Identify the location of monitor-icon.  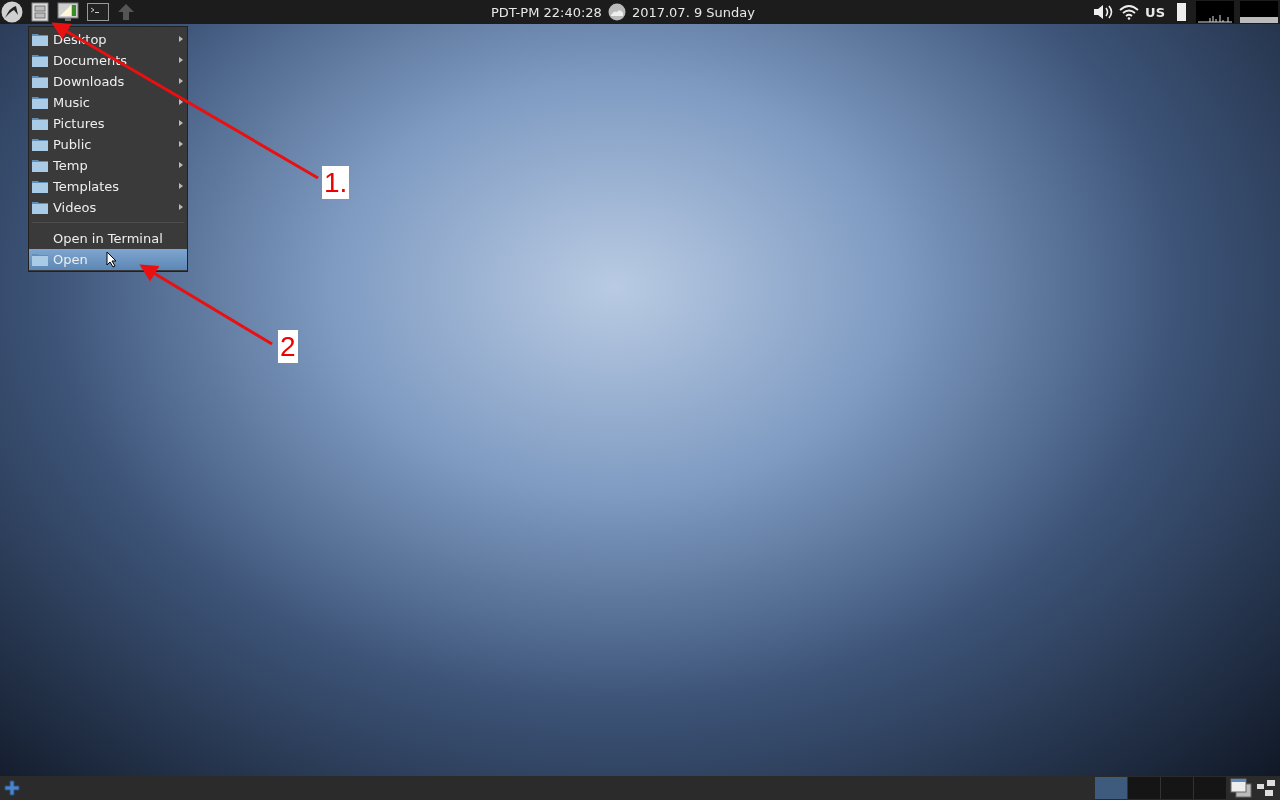
(68, 12).